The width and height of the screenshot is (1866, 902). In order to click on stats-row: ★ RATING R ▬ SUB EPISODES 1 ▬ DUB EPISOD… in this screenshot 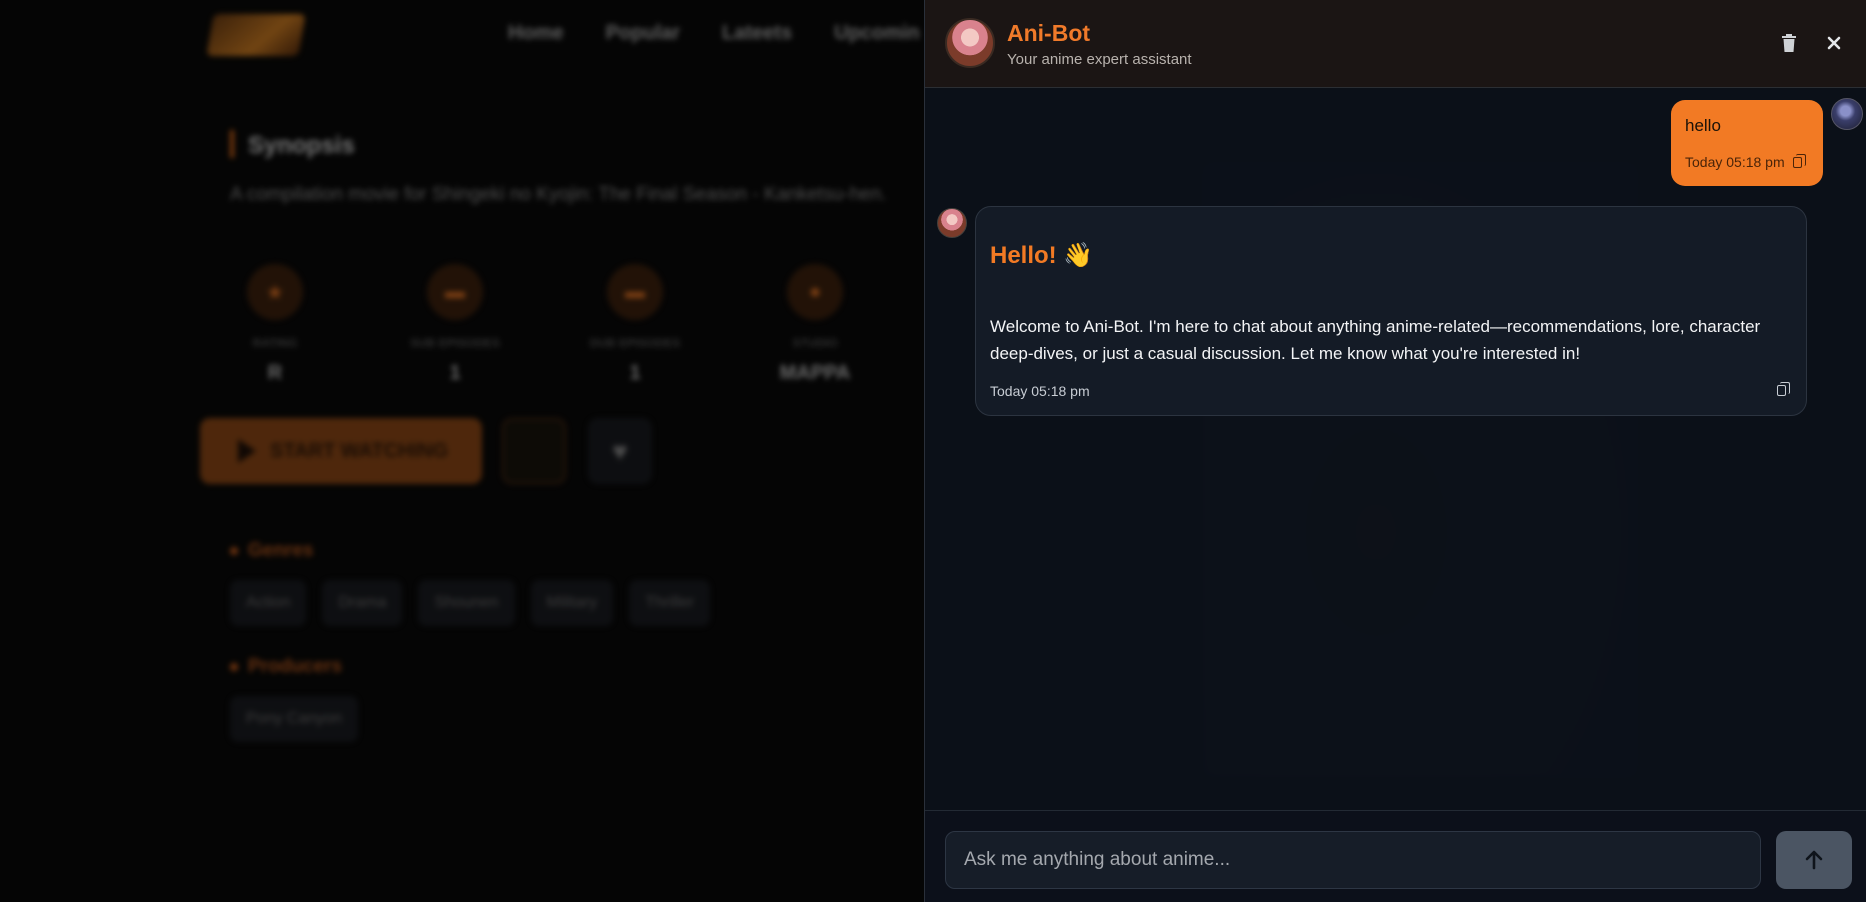, I will do `click(545, 324)`.